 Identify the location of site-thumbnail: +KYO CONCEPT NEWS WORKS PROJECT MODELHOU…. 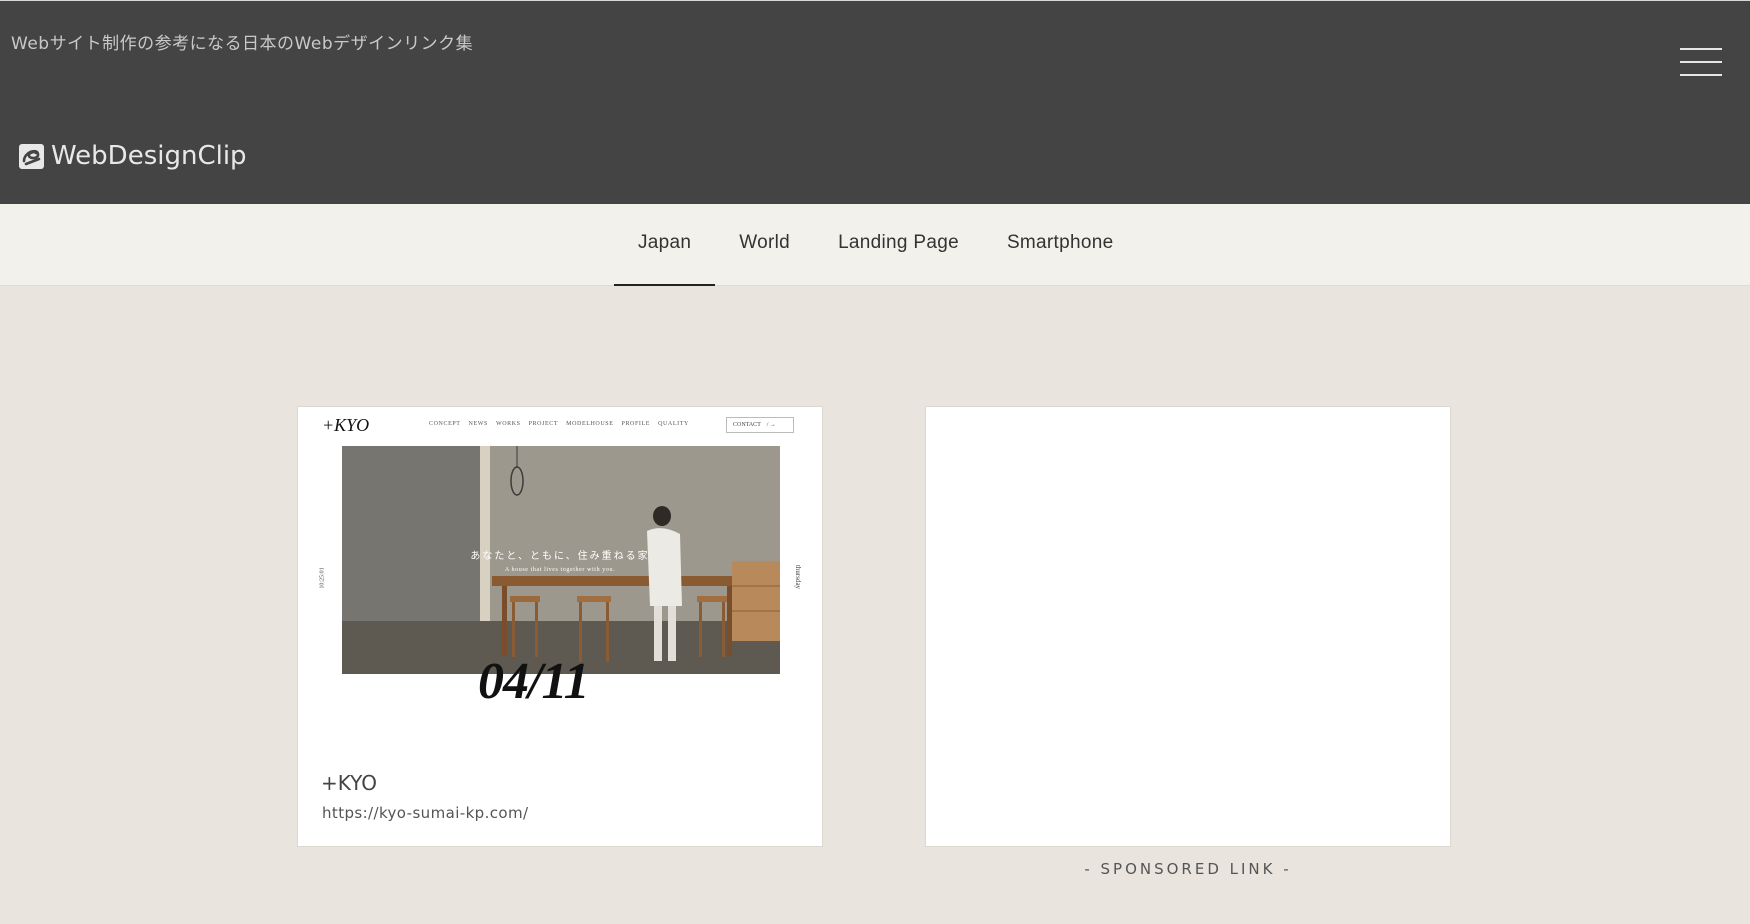
(560, 579).